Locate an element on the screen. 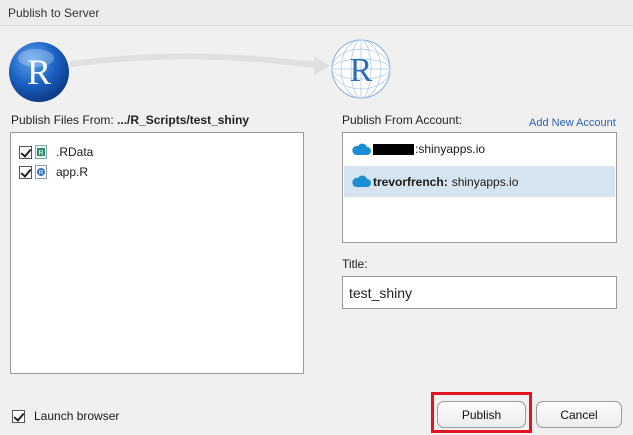 Image resolution: width=633 pixels, height=435 pixels. title-field-label: Title: is located at coordinates (355, 264).